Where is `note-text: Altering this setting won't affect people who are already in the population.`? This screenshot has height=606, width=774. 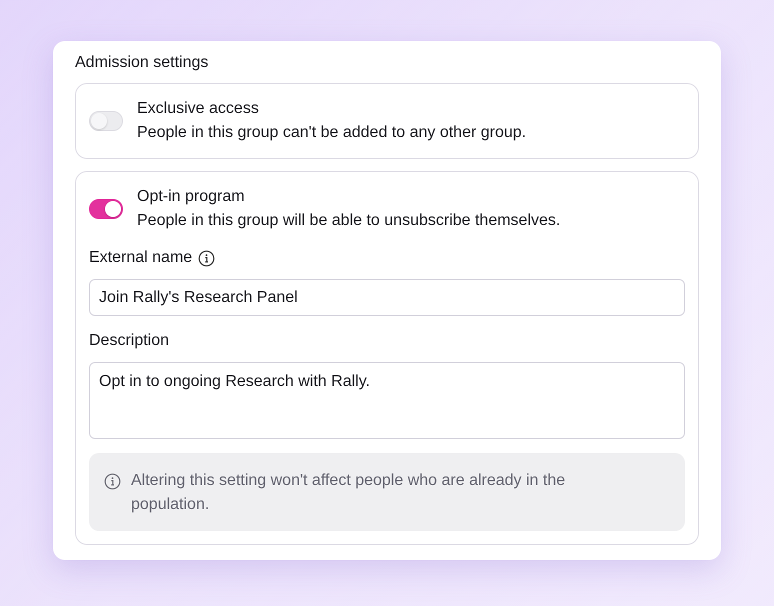 note-text: Altering this setting won't affect people who are already in the population. is located at coordinates (348, 493).